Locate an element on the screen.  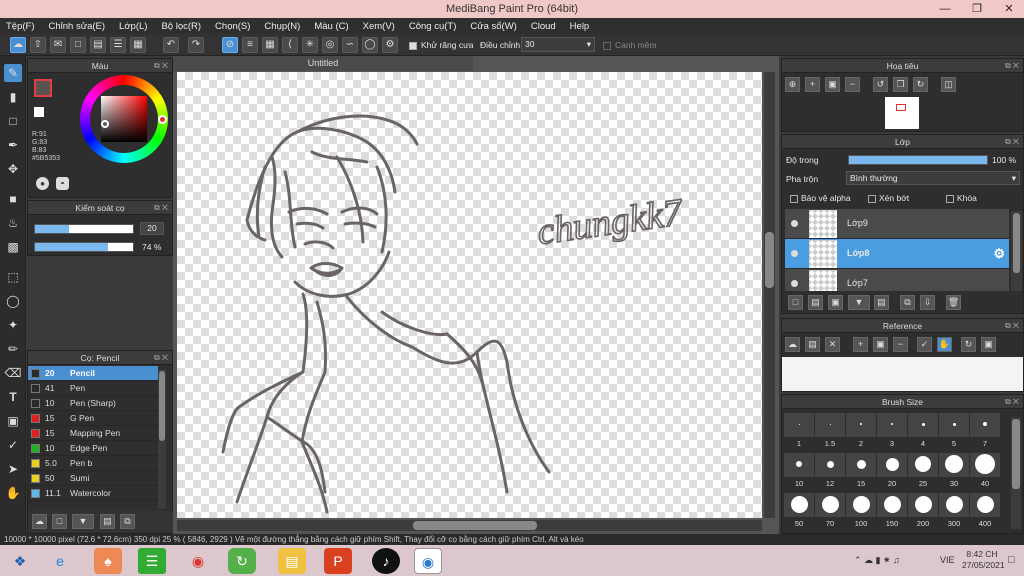
foreground-color-swatch is located at coordinates (43, 88).